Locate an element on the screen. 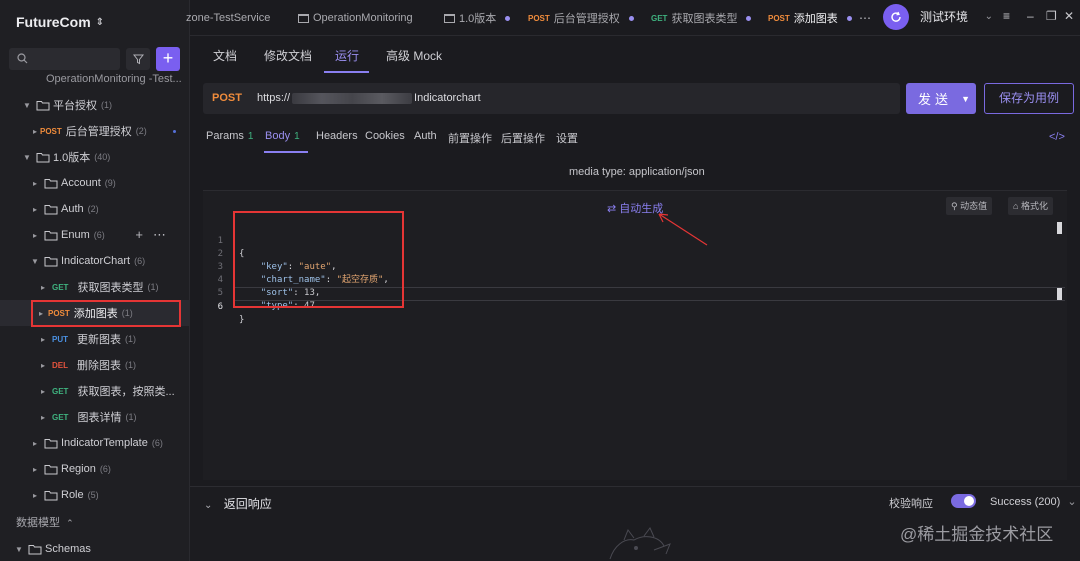 This screenshot has height=561, width=1080. close-icon: ✕ is located at coordinates (1069, 16).